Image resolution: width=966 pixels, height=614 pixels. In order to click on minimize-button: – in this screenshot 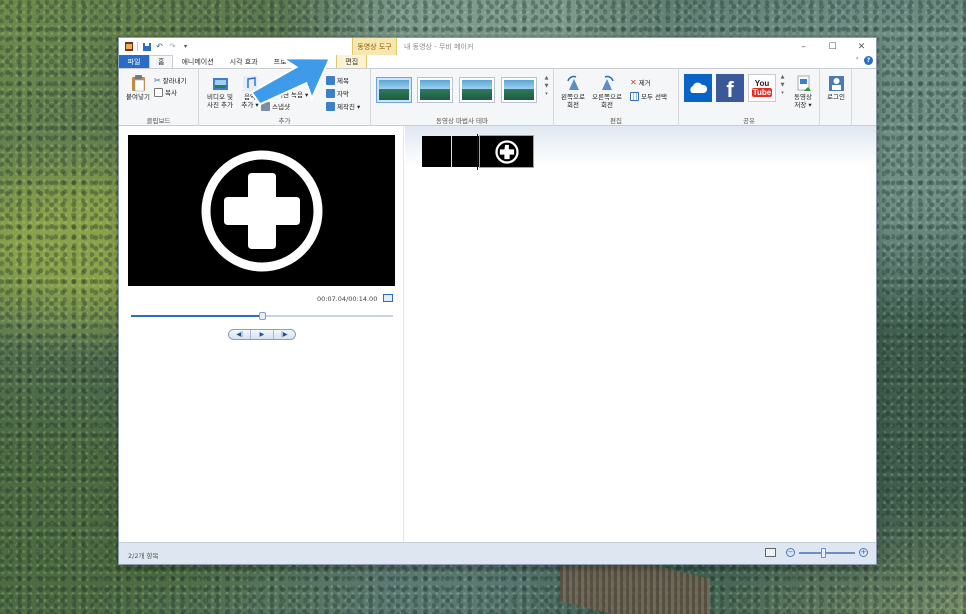, I will do `click(803, 46)`.